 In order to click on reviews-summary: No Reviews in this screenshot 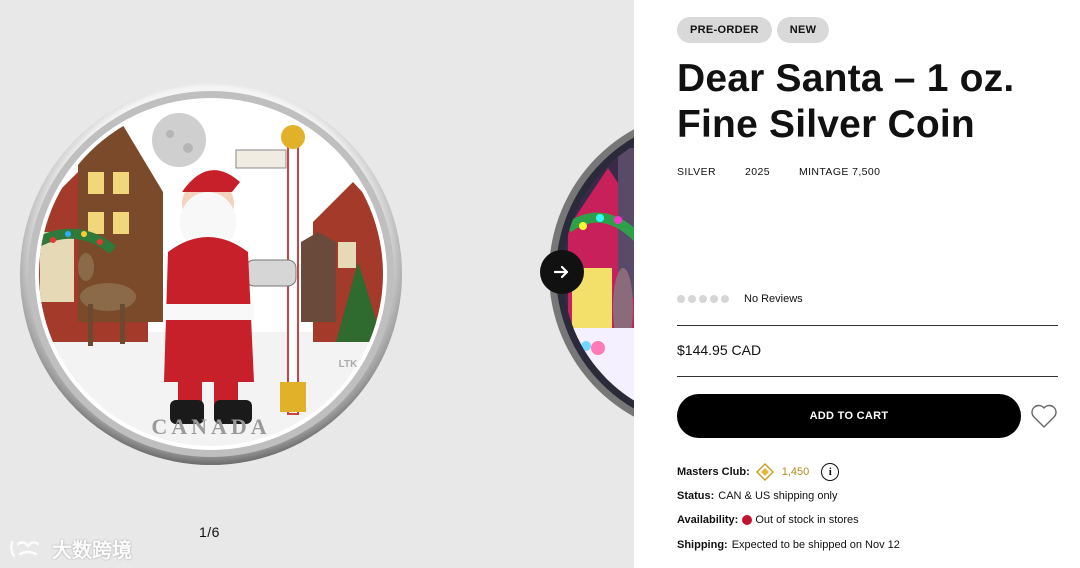, I will do `click(740, 299)`.